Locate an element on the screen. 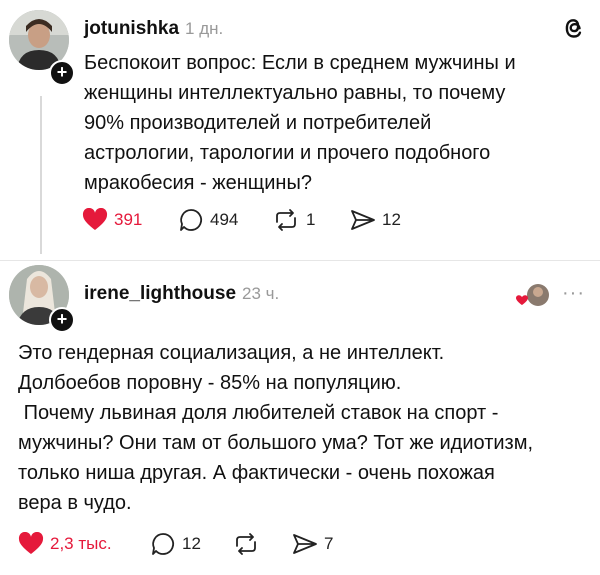 Image resolution: width=600 pixels, height=575 pixels. share-count: 12 is located at coordinates (391, 219).